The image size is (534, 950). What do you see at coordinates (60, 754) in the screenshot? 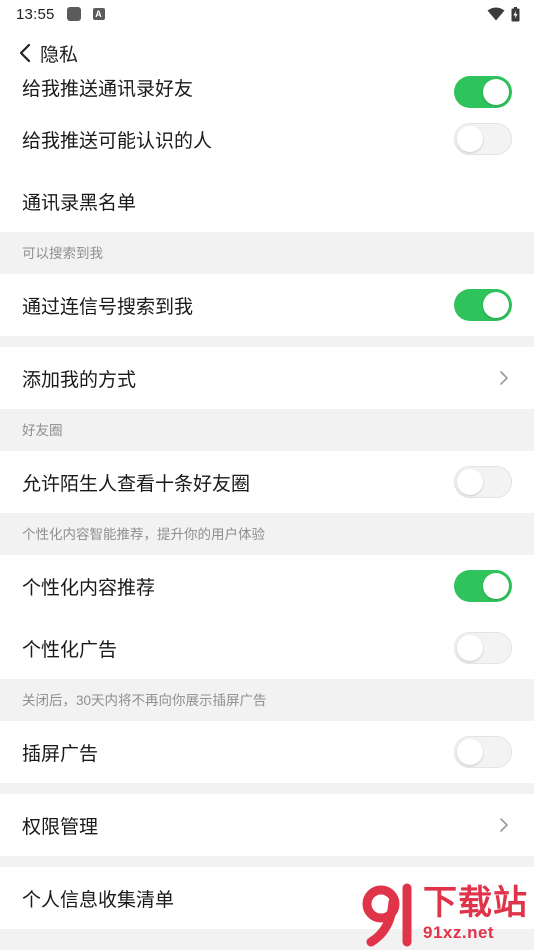
I see `row-label: 插屏广告` at bounding box center [60, 754].